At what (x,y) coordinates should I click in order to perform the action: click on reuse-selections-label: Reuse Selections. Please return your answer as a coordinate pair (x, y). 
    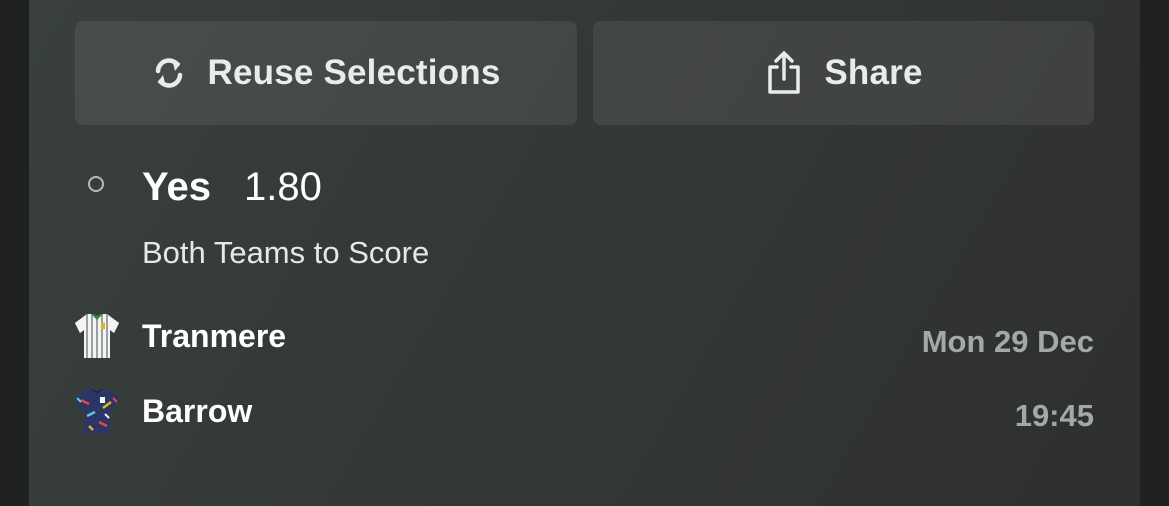
    Looking at the image, I should click on (354, 72).